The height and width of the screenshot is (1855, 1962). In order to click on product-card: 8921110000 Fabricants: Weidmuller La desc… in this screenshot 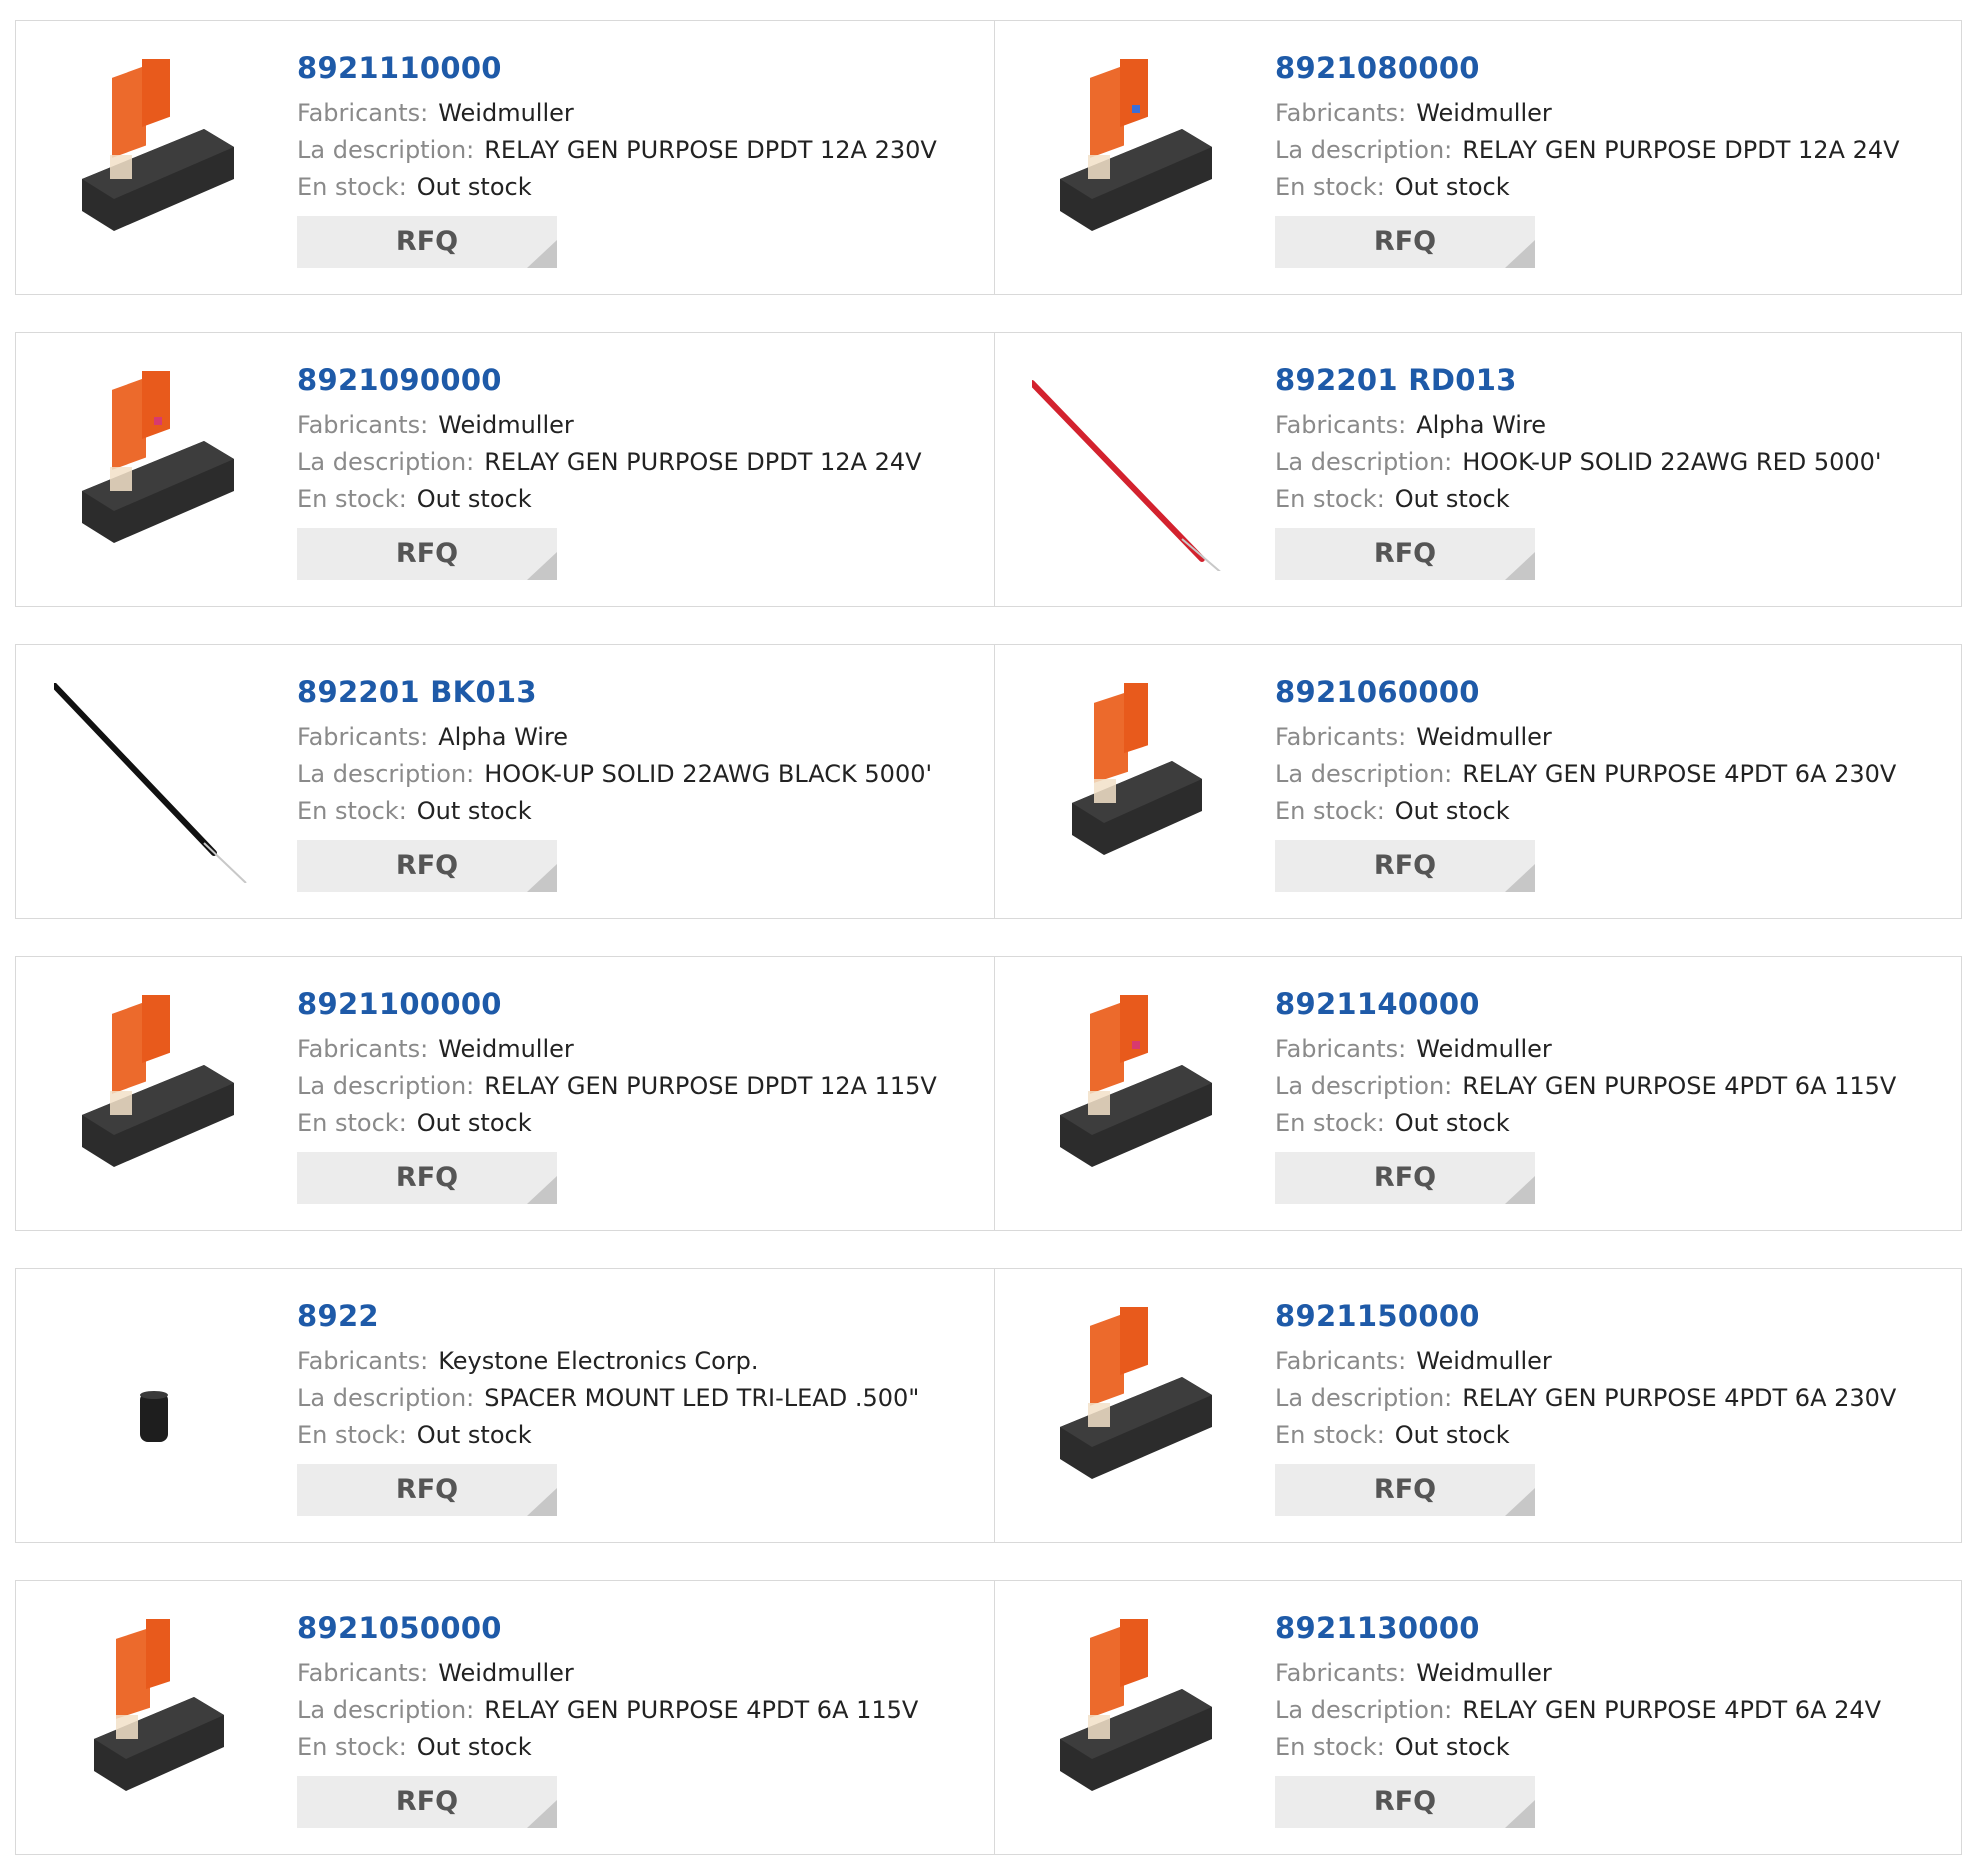, I will do `click(505, 157)`.